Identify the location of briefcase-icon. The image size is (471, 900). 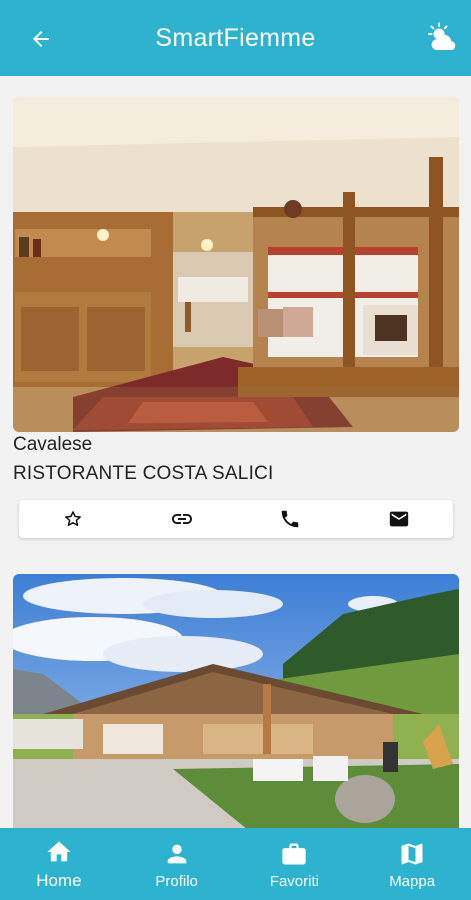
(294, 853).